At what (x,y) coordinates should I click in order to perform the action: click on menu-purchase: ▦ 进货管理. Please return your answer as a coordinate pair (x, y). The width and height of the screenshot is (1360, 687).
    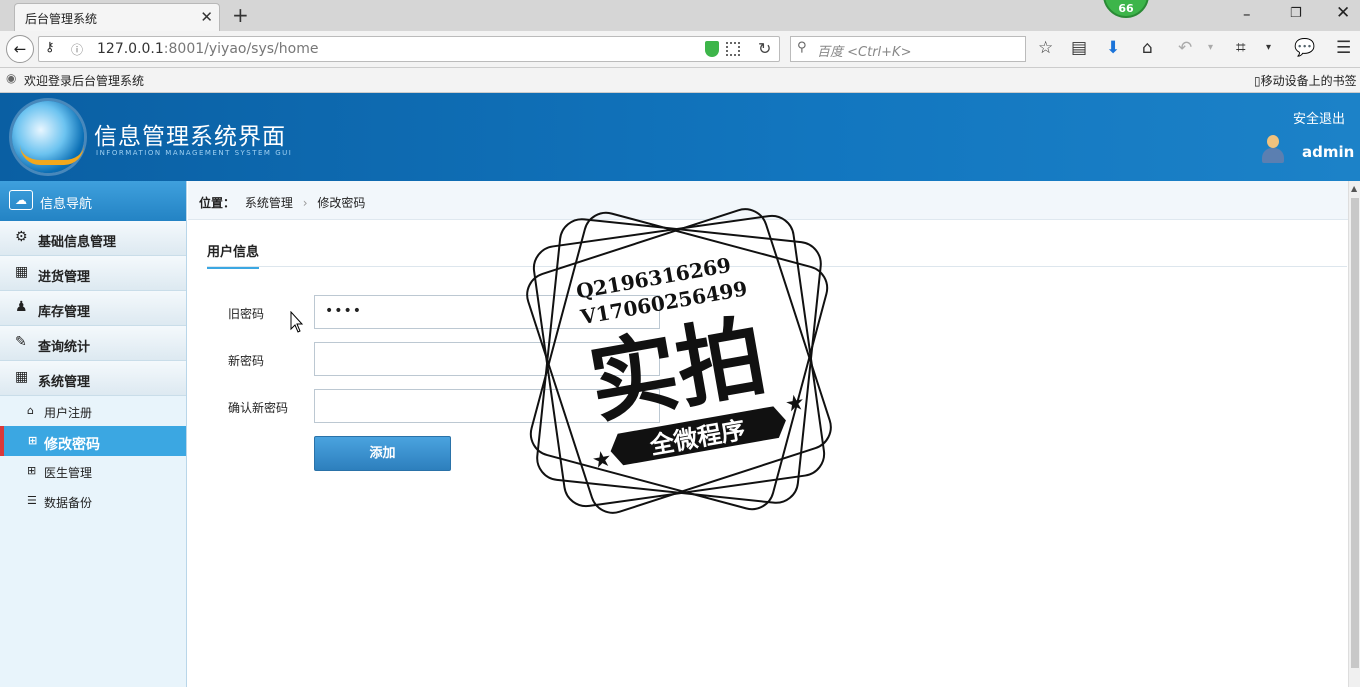
    Looking at the image, I should click on (93, 273).